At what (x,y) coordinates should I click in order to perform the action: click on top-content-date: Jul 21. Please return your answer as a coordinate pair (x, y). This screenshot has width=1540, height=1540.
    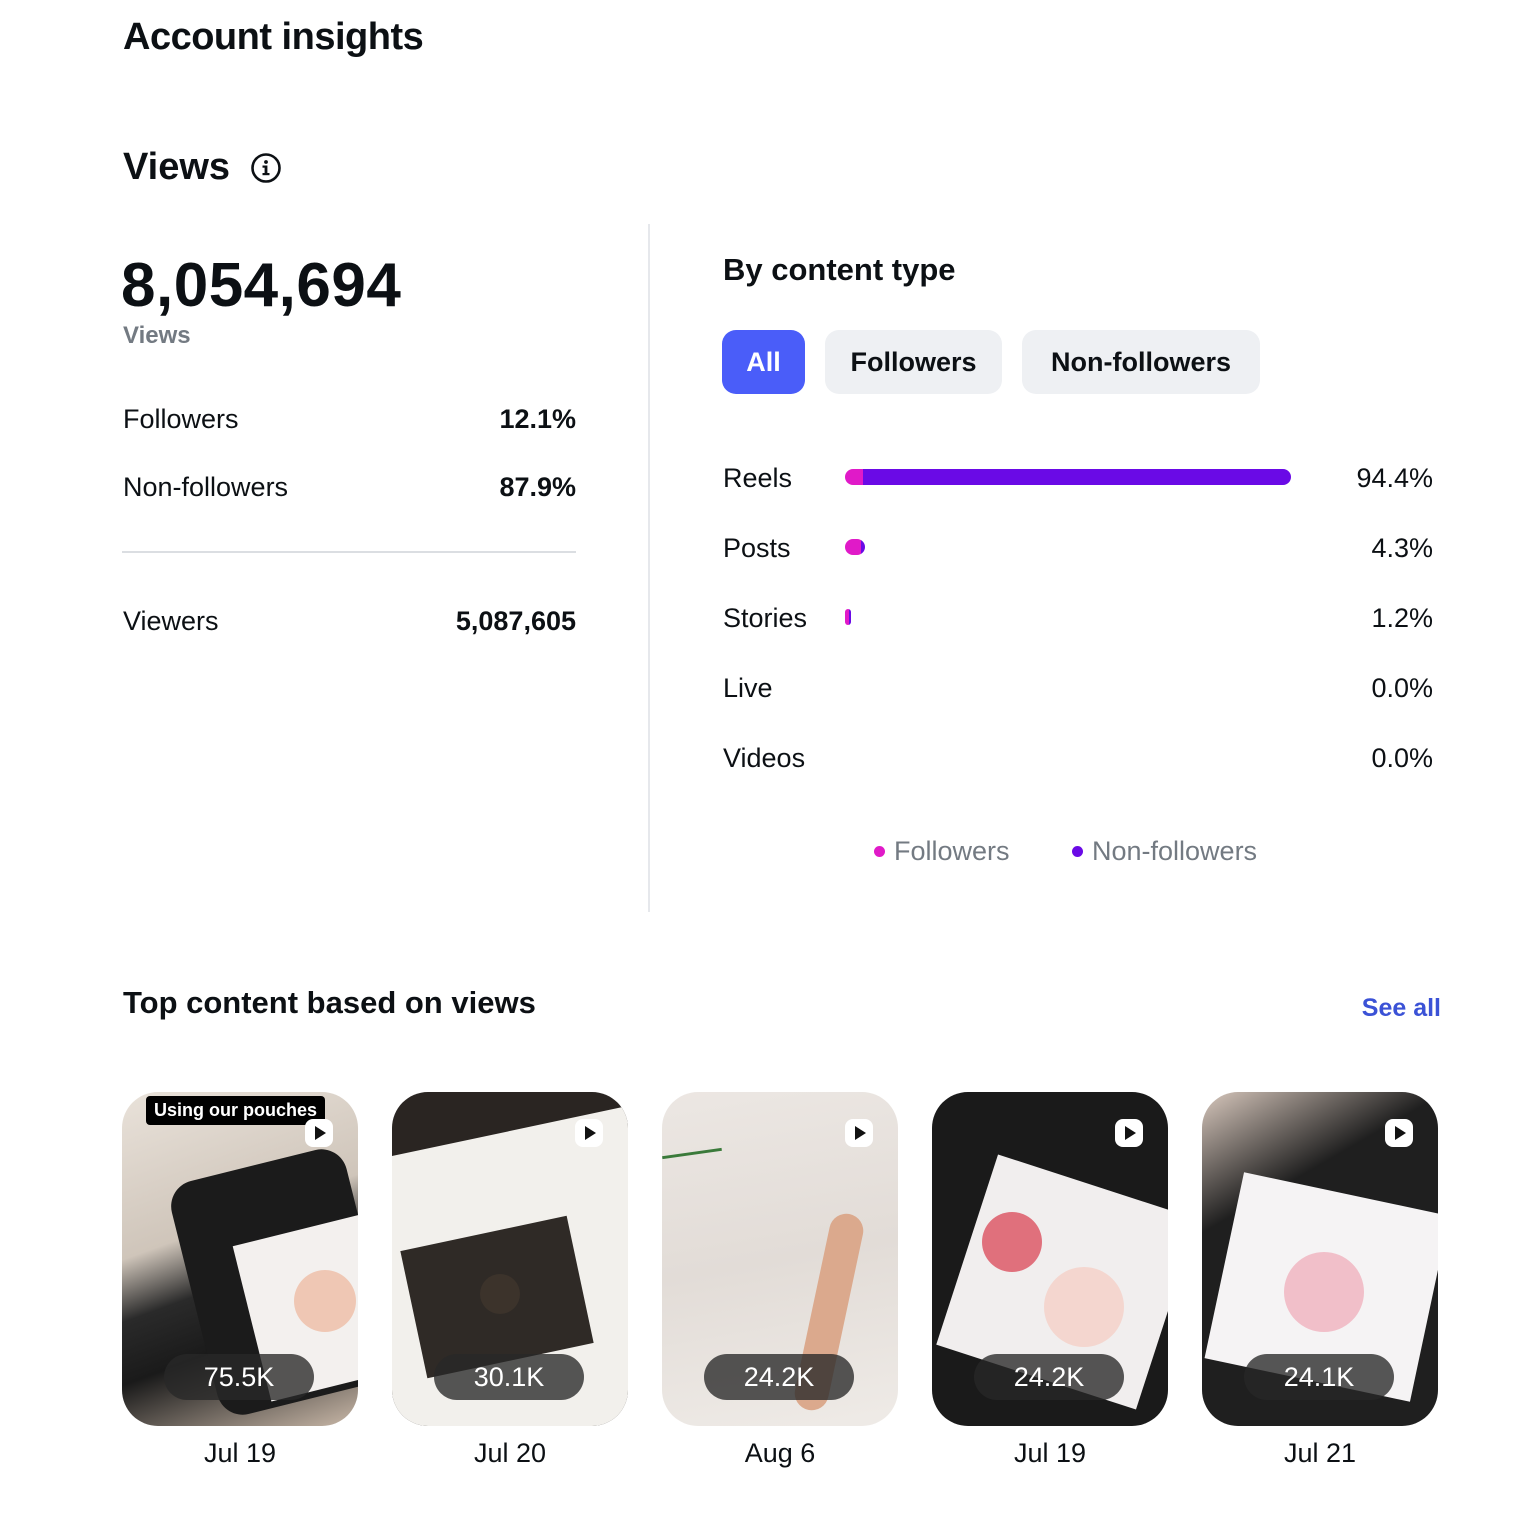
    Looking at the image, I should click on (1320, 1453).